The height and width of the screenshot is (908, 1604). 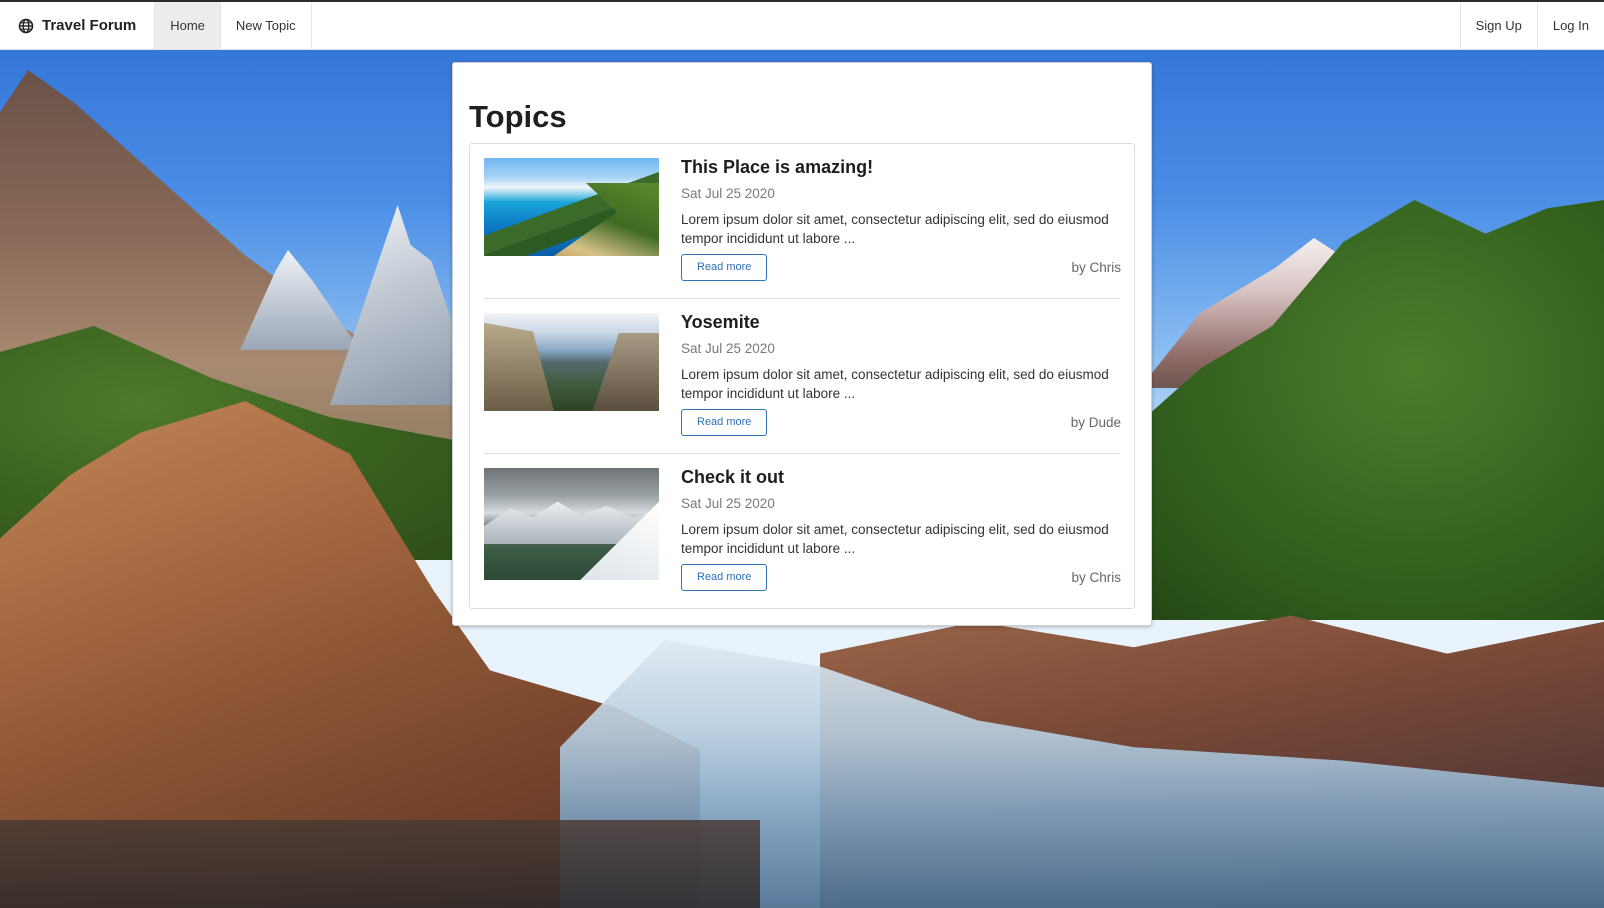 I want to click on topic-title: Yosemite, so click(x=901, y=322).